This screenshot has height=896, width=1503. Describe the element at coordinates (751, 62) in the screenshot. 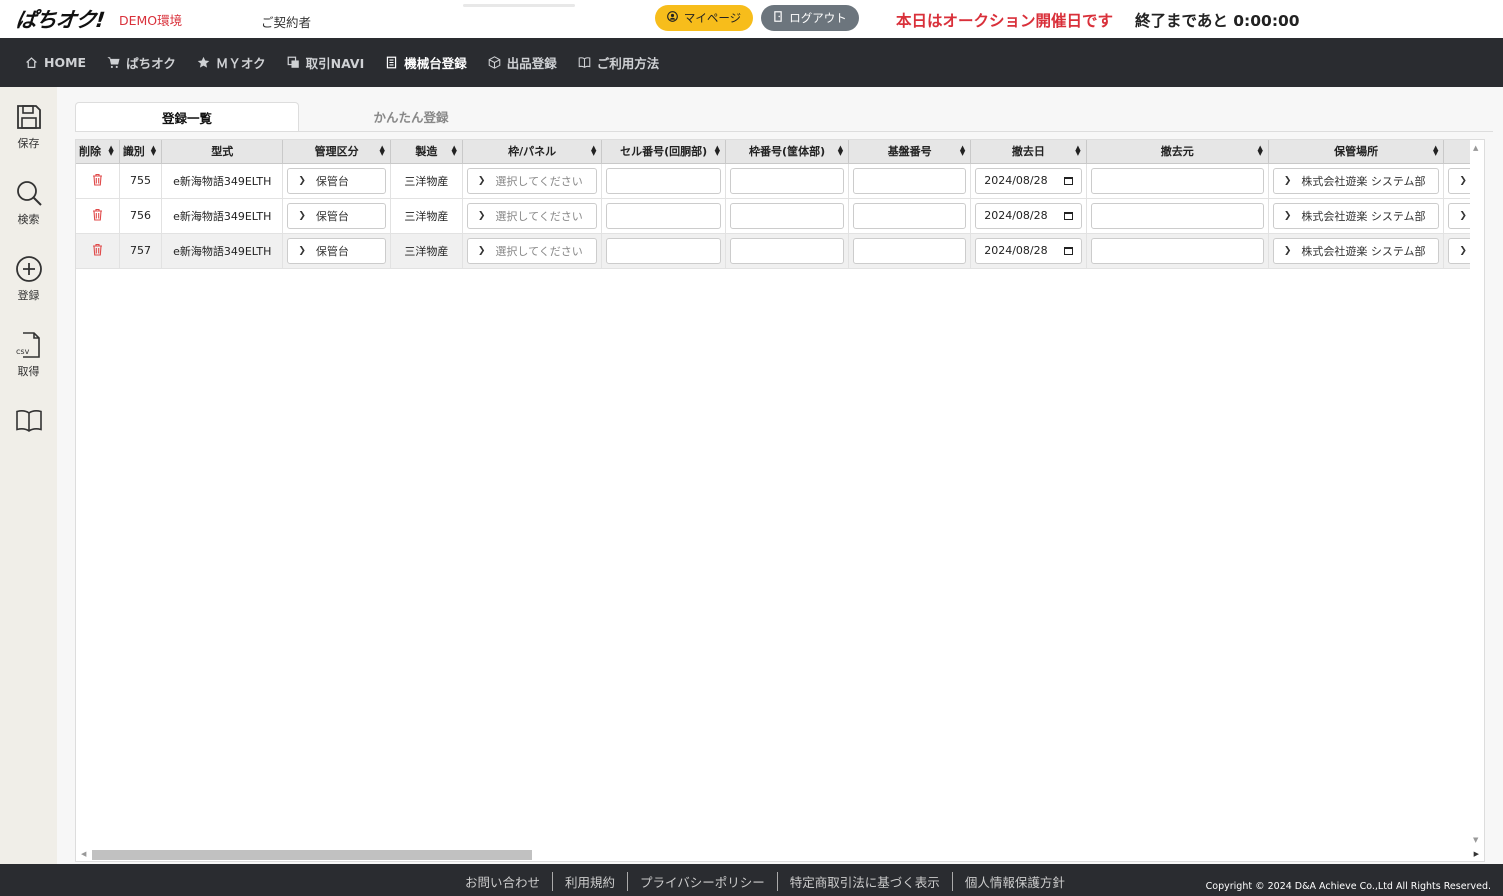

I see `main-nav: HOME ぱちオク ＭＹオク 取引NAVI 機械台登録 出品登録 ご利用方法` at that location.